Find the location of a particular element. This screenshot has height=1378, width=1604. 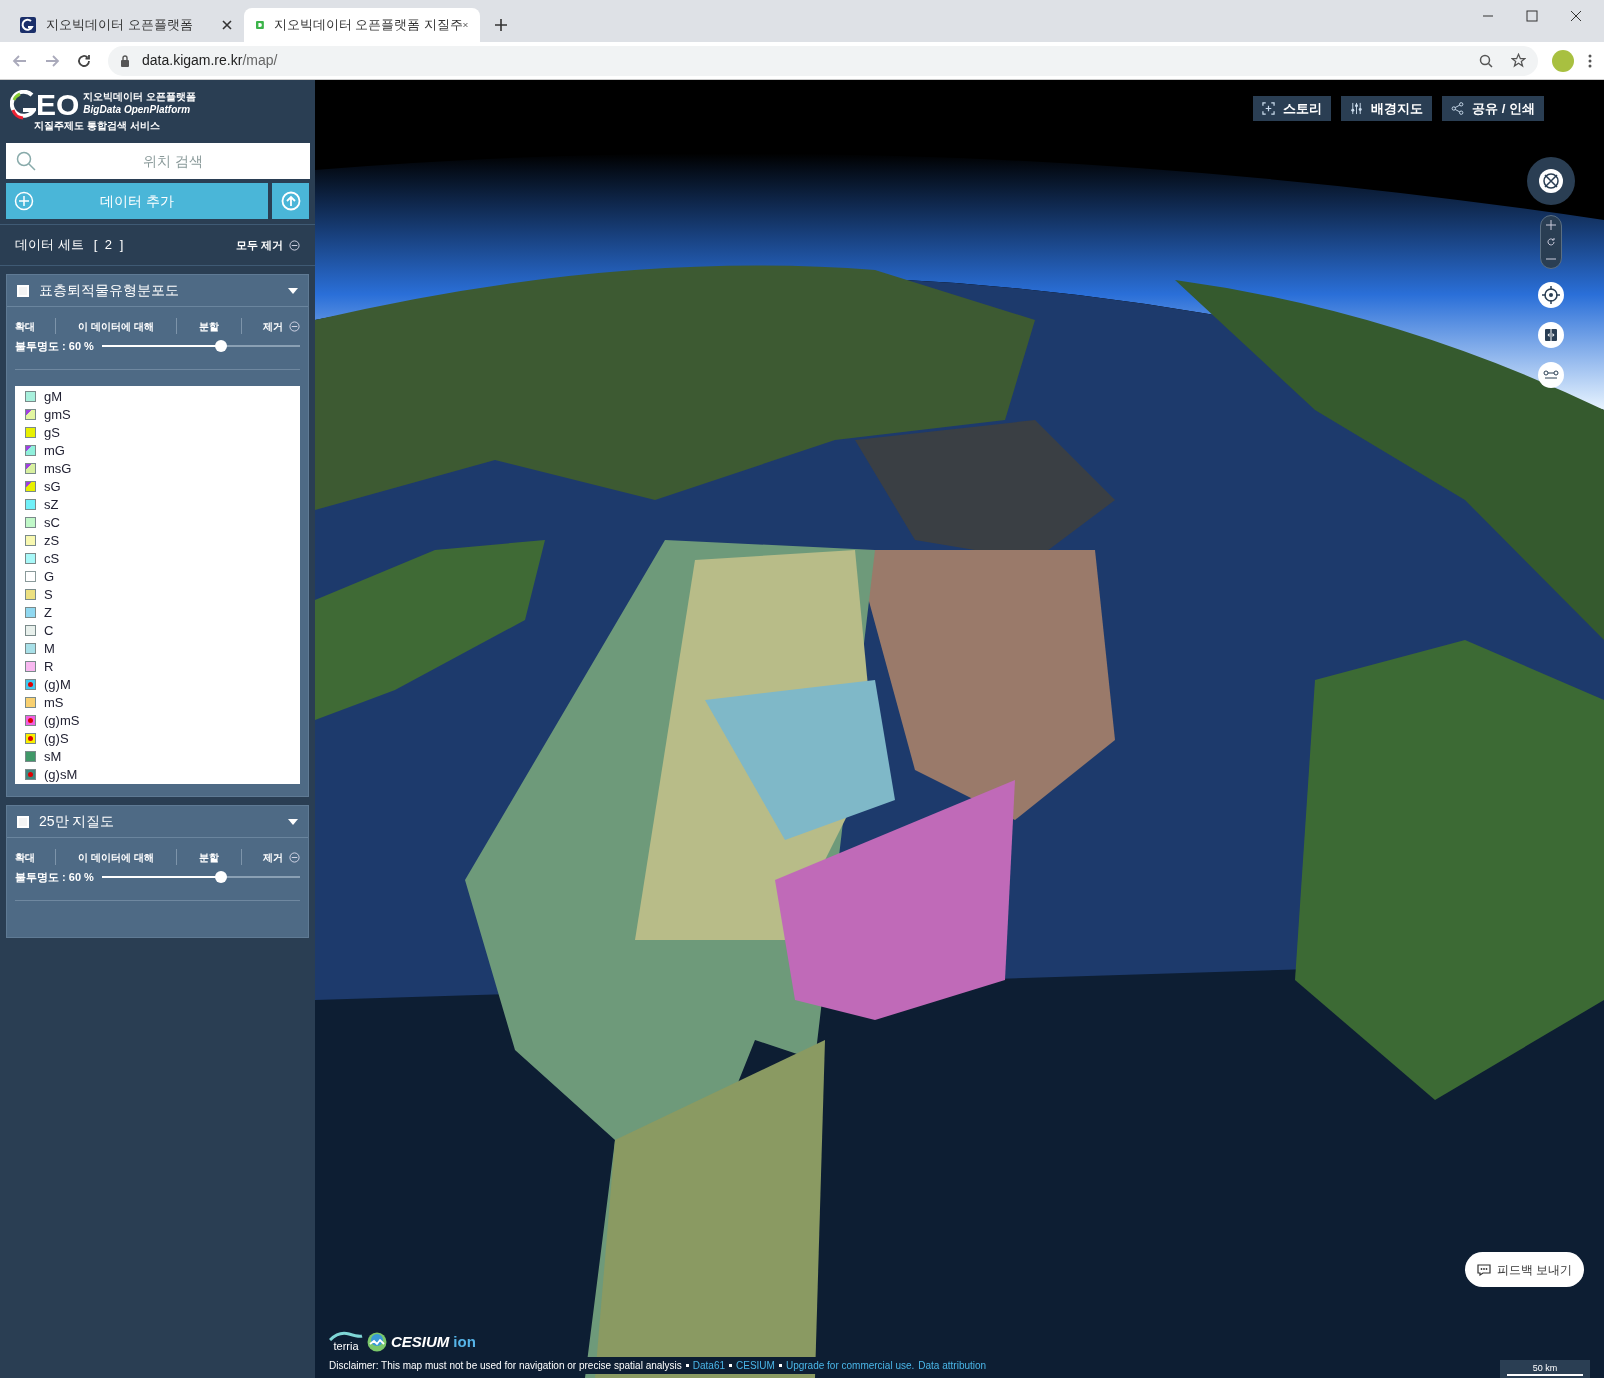

legend-label: R is located at coordinates (49, 666).